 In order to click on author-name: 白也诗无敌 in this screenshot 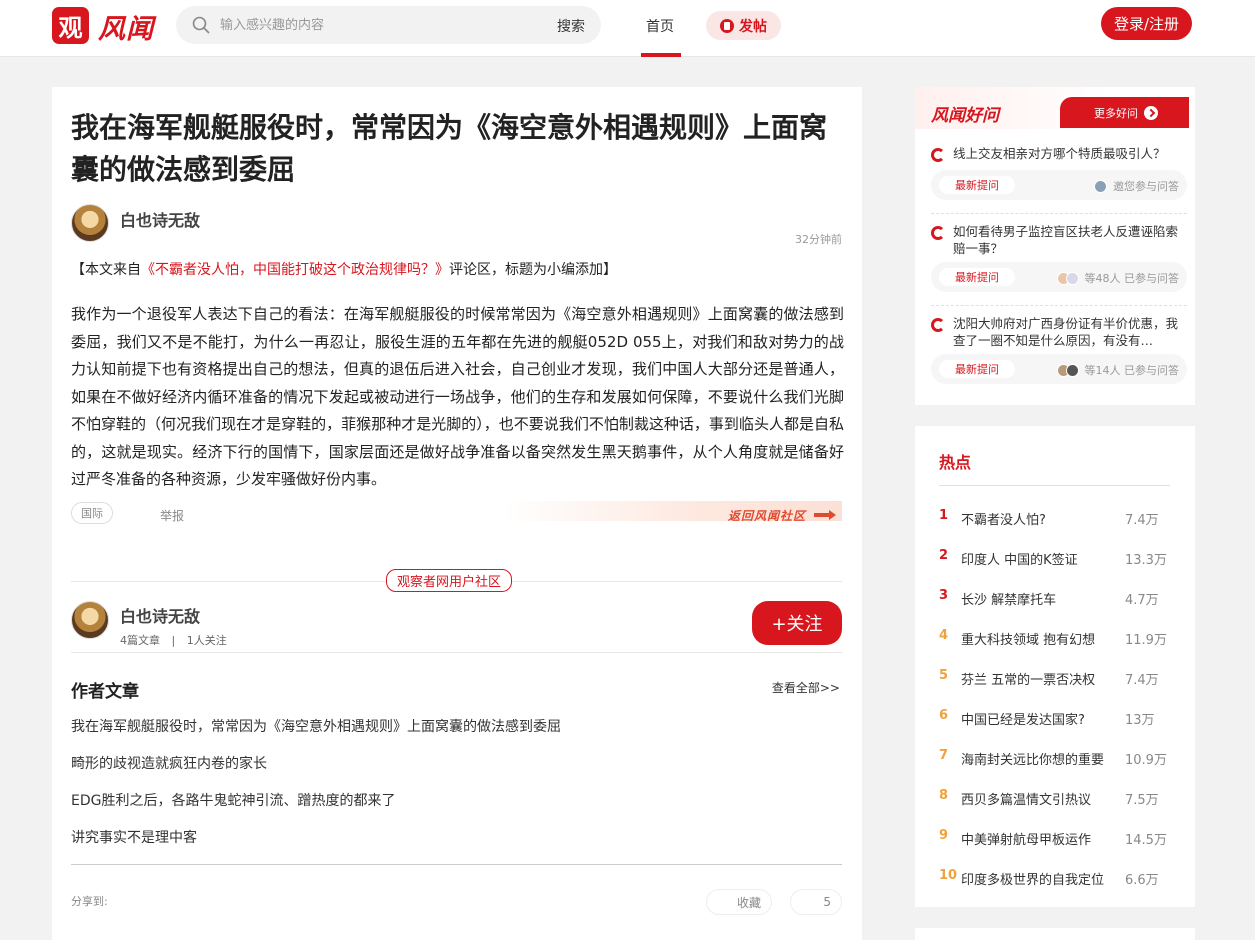, I will do `click(160, 219)`.